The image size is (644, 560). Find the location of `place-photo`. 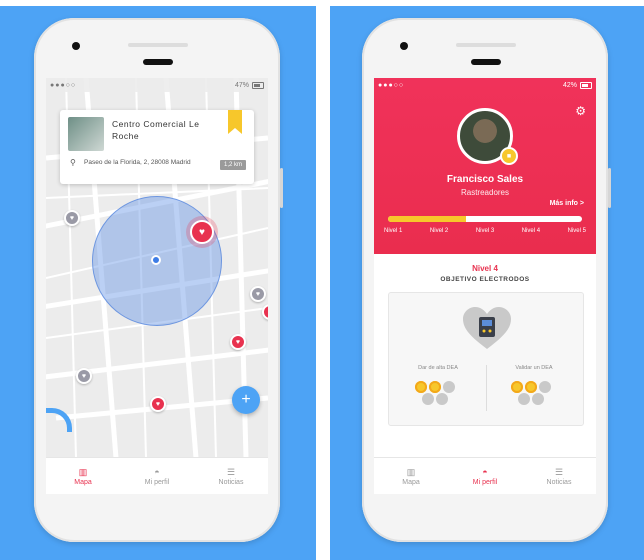

place-photo is located at coordinates (86, 134).